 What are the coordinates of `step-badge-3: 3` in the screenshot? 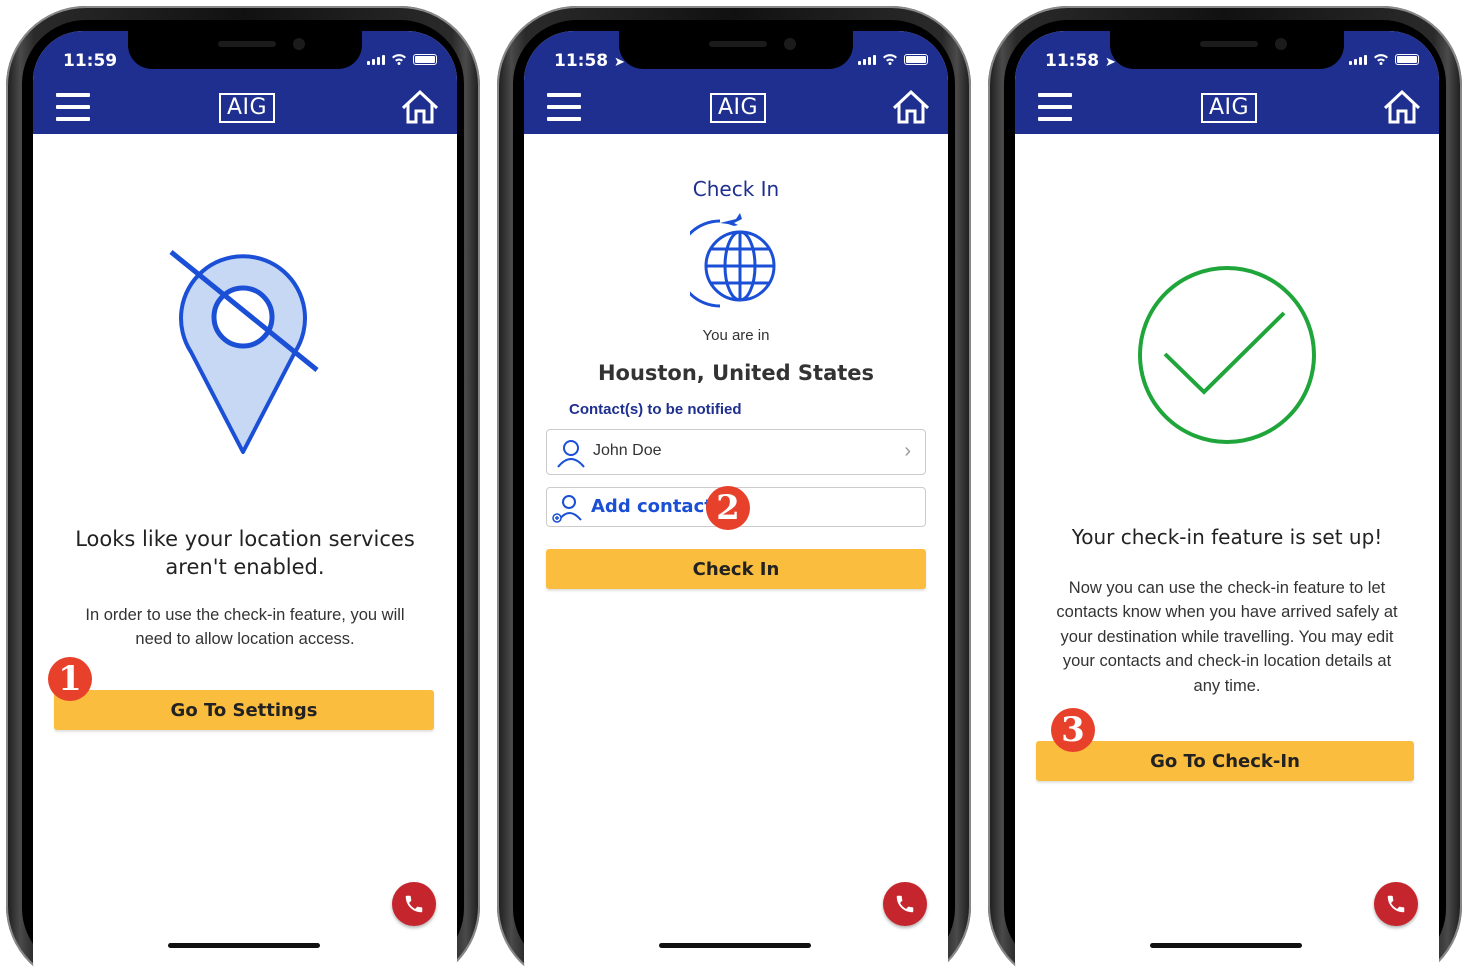 It's located at (1073, 730).